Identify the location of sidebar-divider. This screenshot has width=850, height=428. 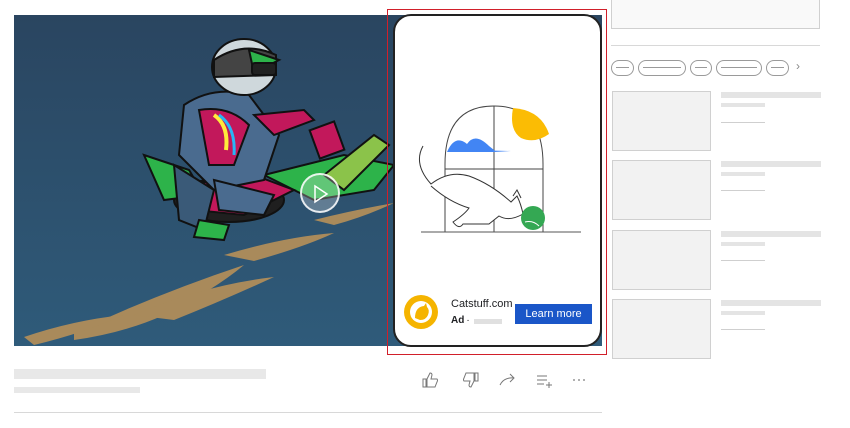
(715, 45).